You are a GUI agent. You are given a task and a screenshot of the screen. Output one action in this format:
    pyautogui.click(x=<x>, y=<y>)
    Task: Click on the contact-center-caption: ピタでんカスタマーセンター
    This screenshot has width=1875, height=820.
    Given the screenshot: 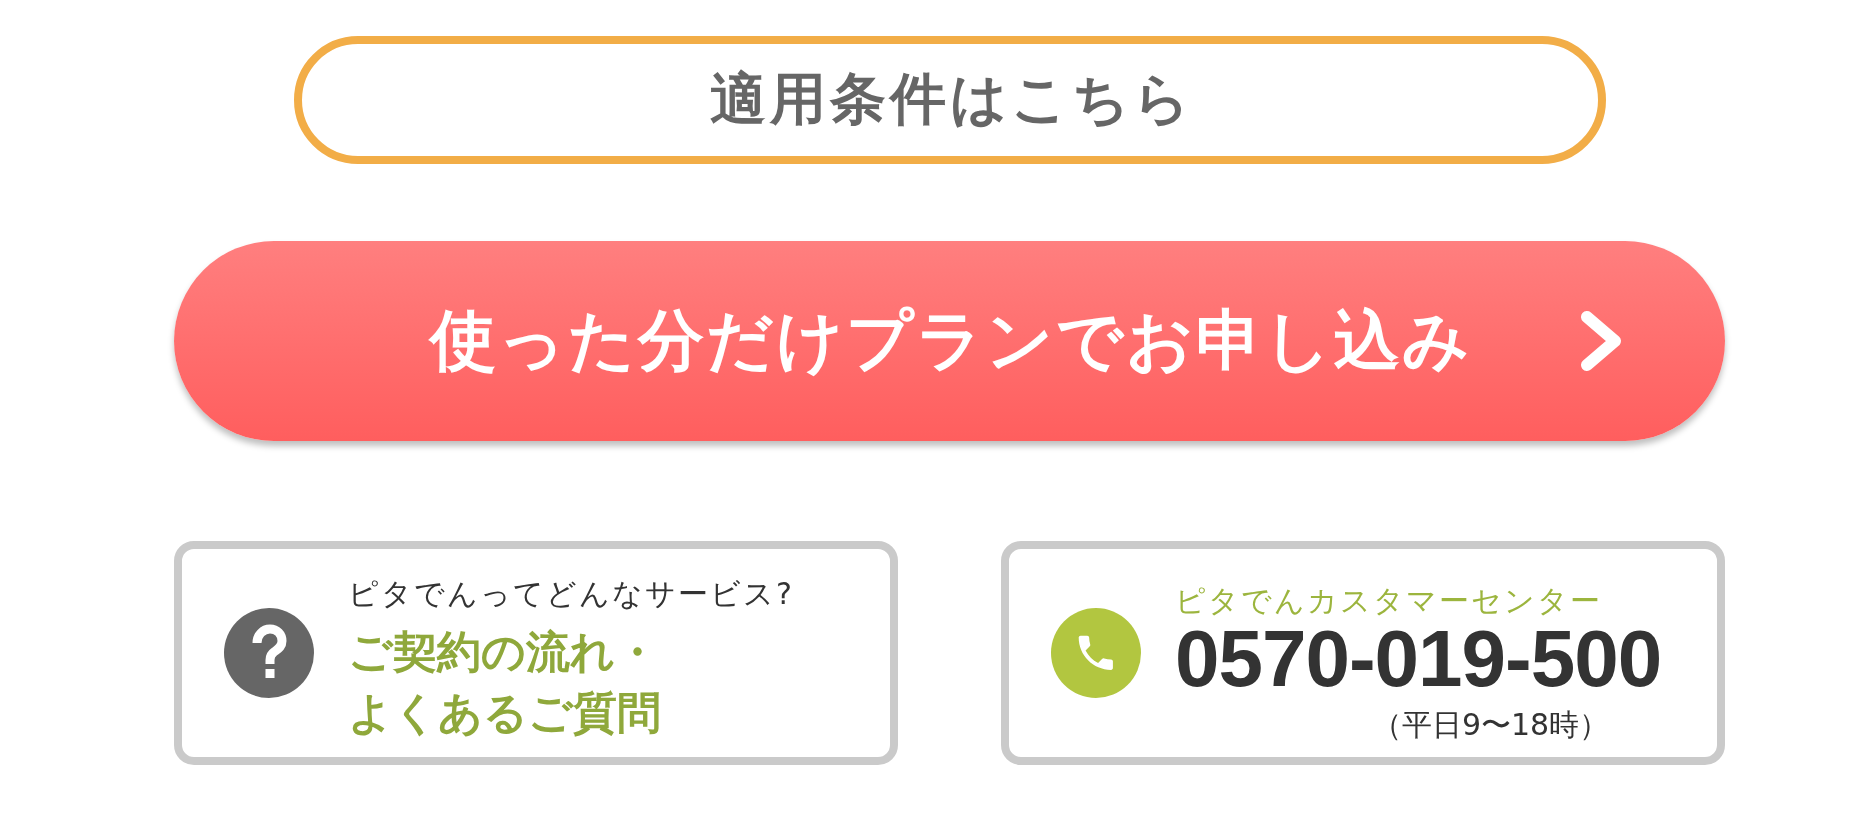 What is the action you would take?
    pyautogui.click(x=1388, y=600)
    